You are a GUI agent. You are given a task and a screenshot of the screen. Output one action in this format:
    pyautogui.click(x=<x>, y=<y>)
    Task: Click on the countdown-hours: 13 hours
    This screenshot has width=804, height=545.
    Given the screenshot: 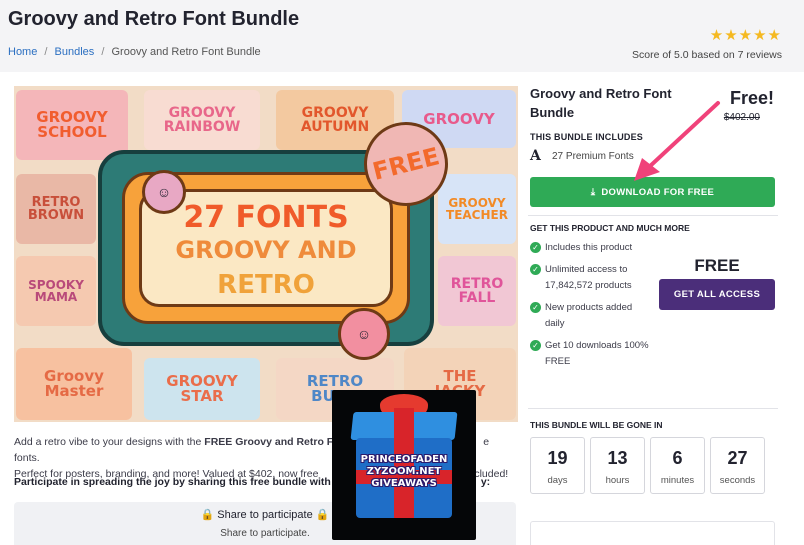 What is the action you would take?
    pyautogui.click(x=617, y=465)
    